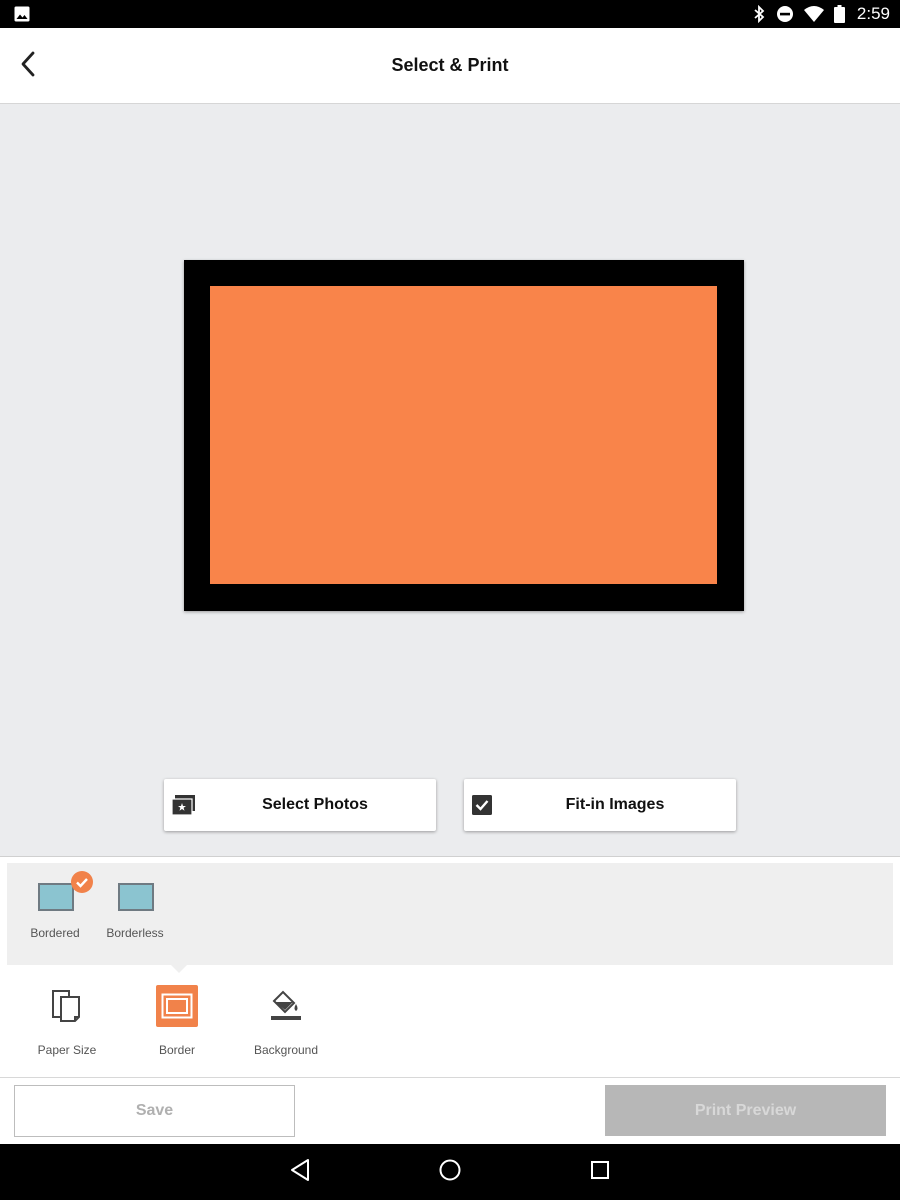 The height and width of the screenshot is (1200, 900). Describe the element at coordinates (873, 13) in the screenshot. I see `status-time: 2:59` at that location.